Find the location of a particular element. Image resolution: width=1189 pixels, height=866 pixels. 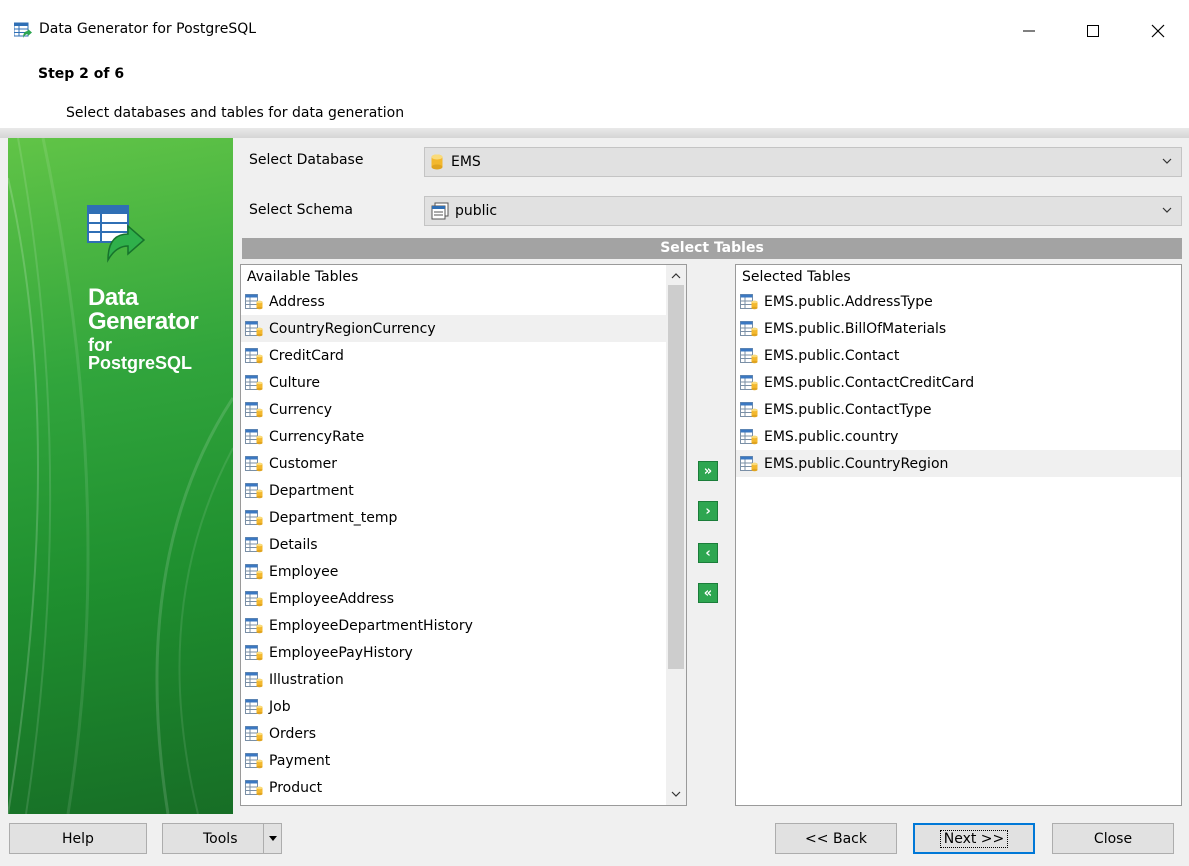

table-row: Culture is located at coordinates (463, 382).